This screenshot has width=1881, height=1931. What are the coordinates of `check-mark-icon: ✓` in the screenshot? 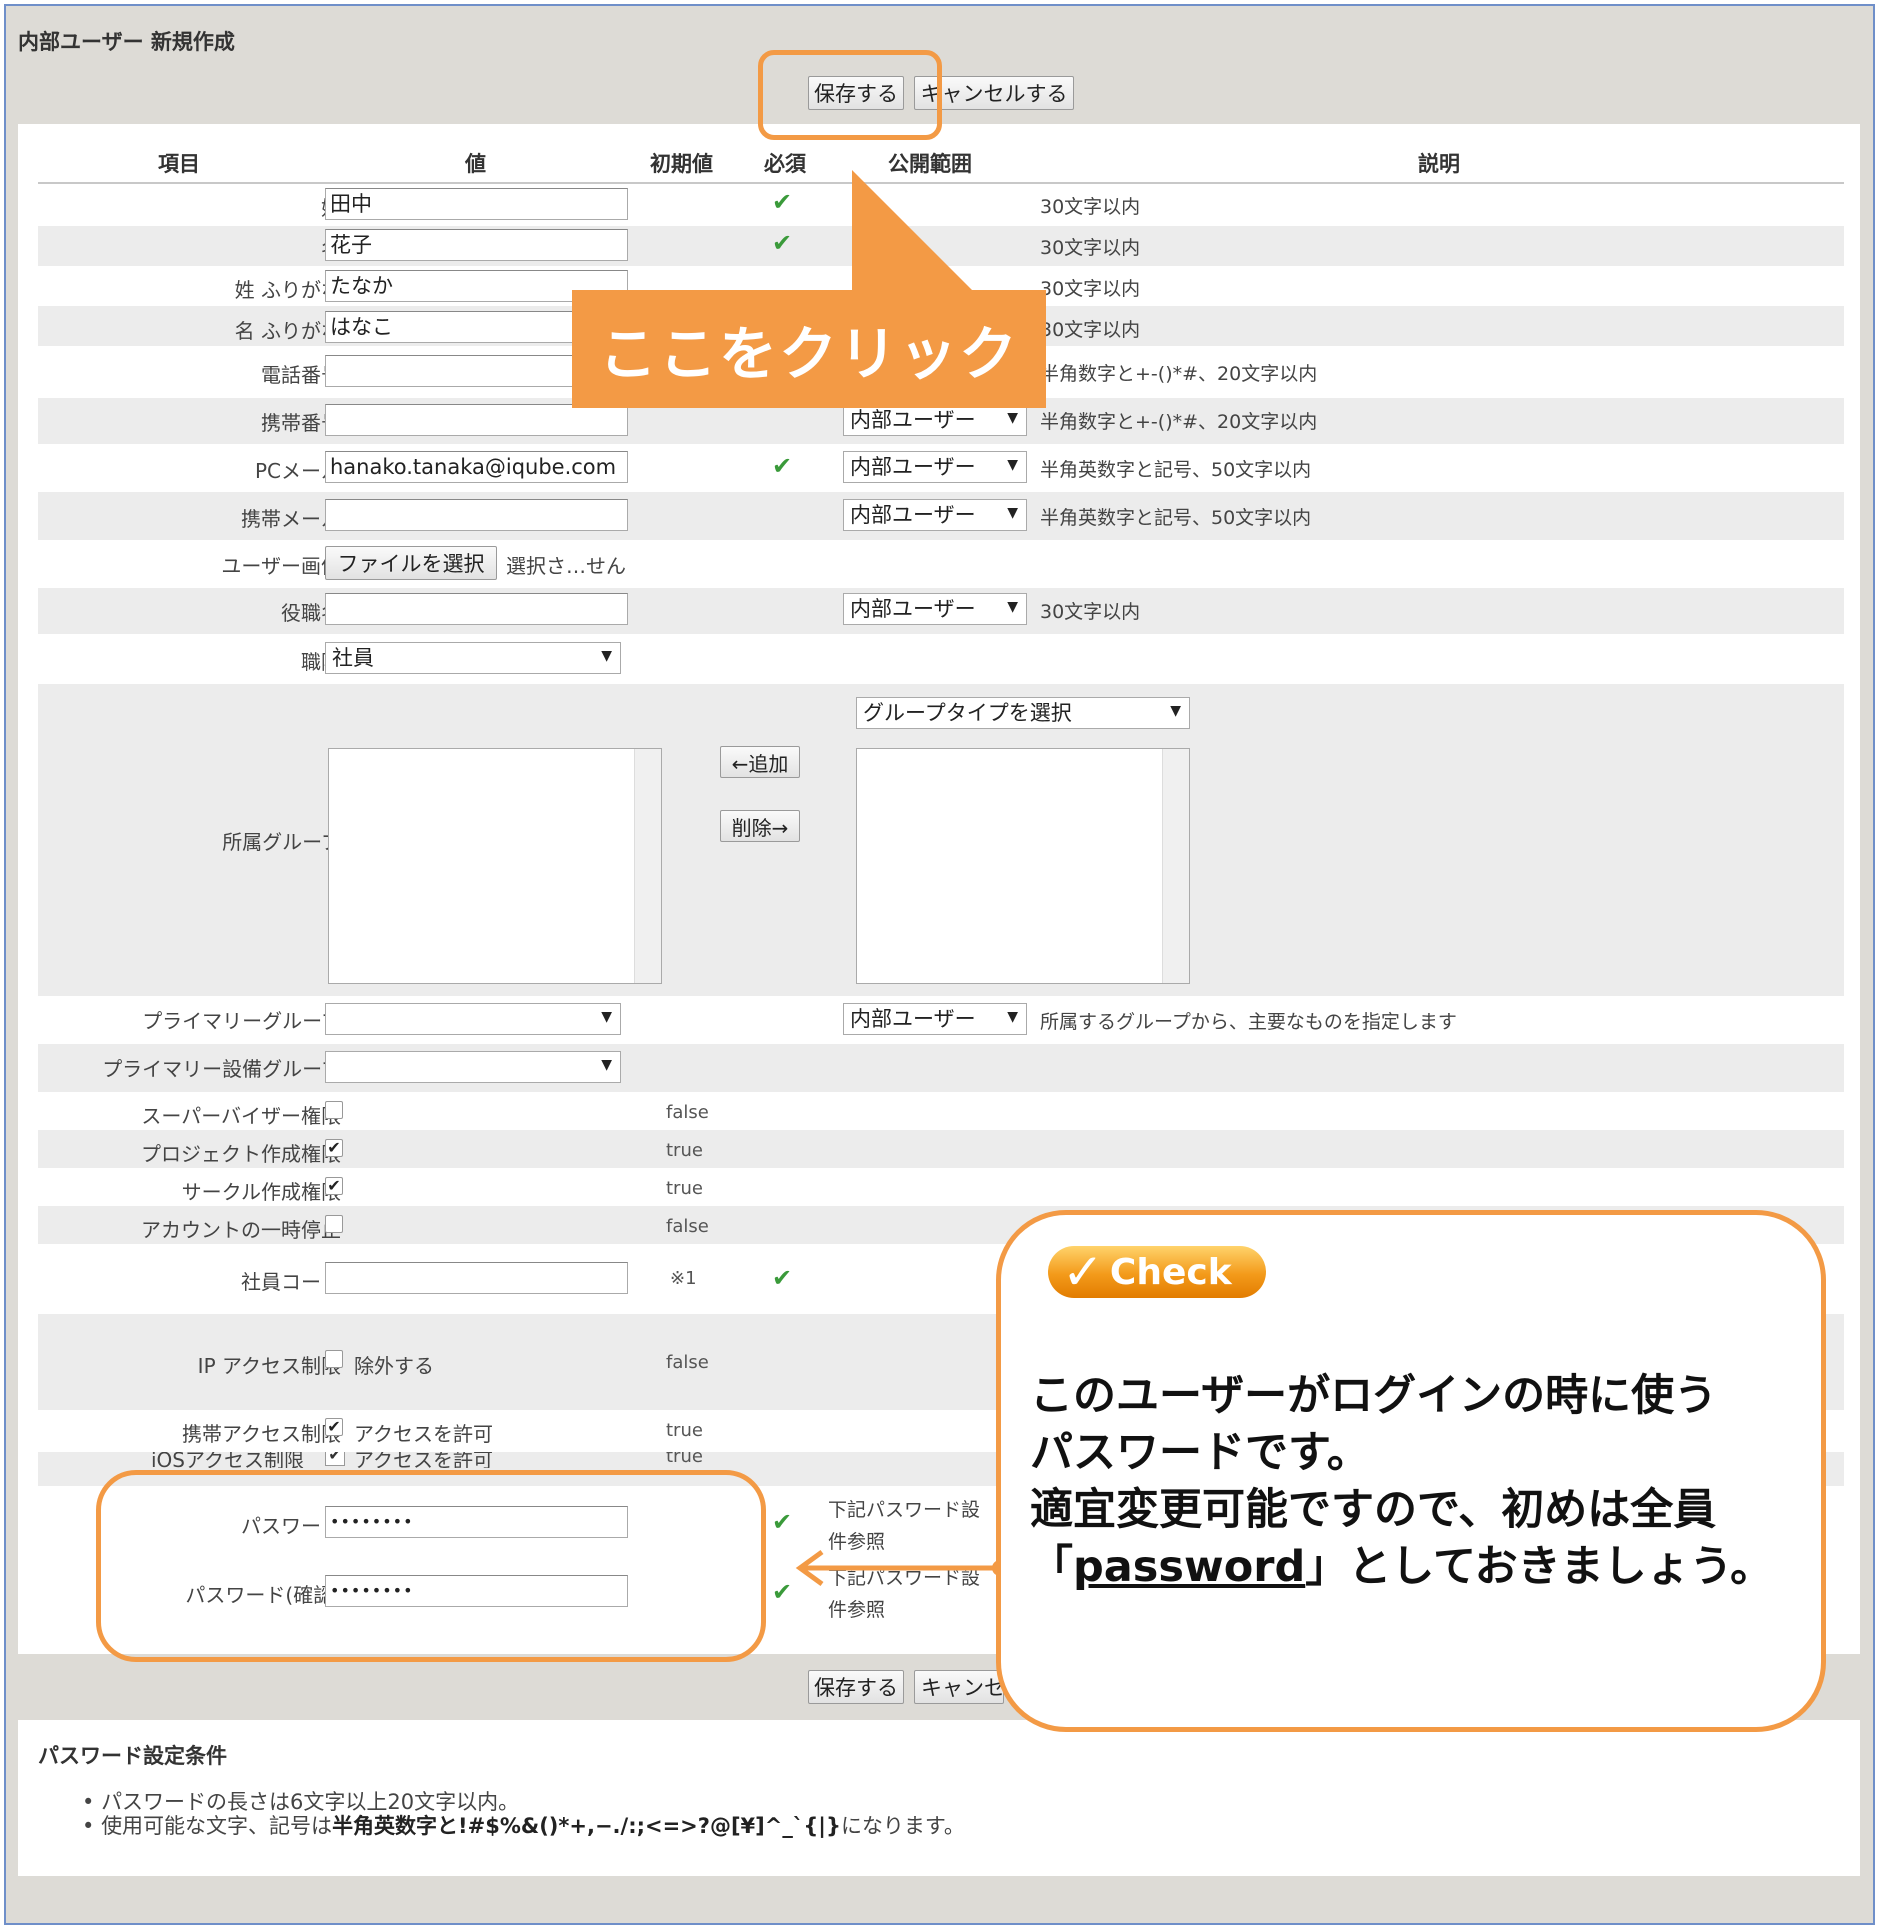 It's located at (1083, 1272).